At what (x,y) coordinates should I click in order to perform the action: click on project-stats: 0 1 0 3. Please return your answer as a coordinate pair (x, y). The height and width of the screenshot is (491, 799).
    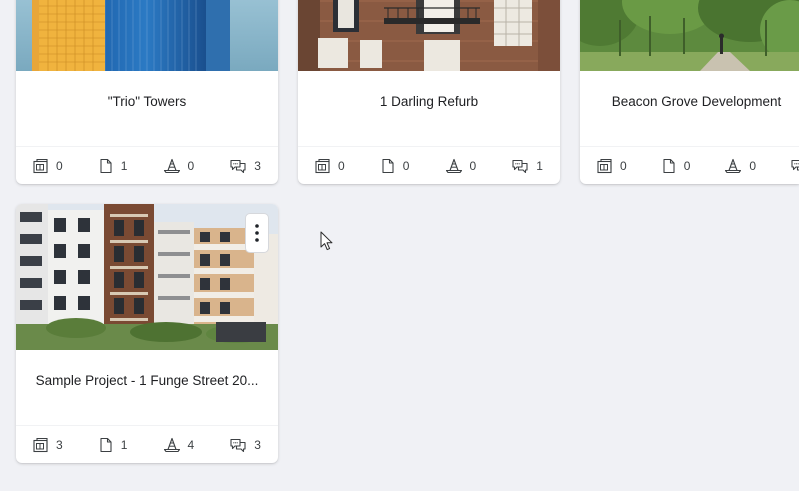
    Looking at the image, I should click on (147, 165).